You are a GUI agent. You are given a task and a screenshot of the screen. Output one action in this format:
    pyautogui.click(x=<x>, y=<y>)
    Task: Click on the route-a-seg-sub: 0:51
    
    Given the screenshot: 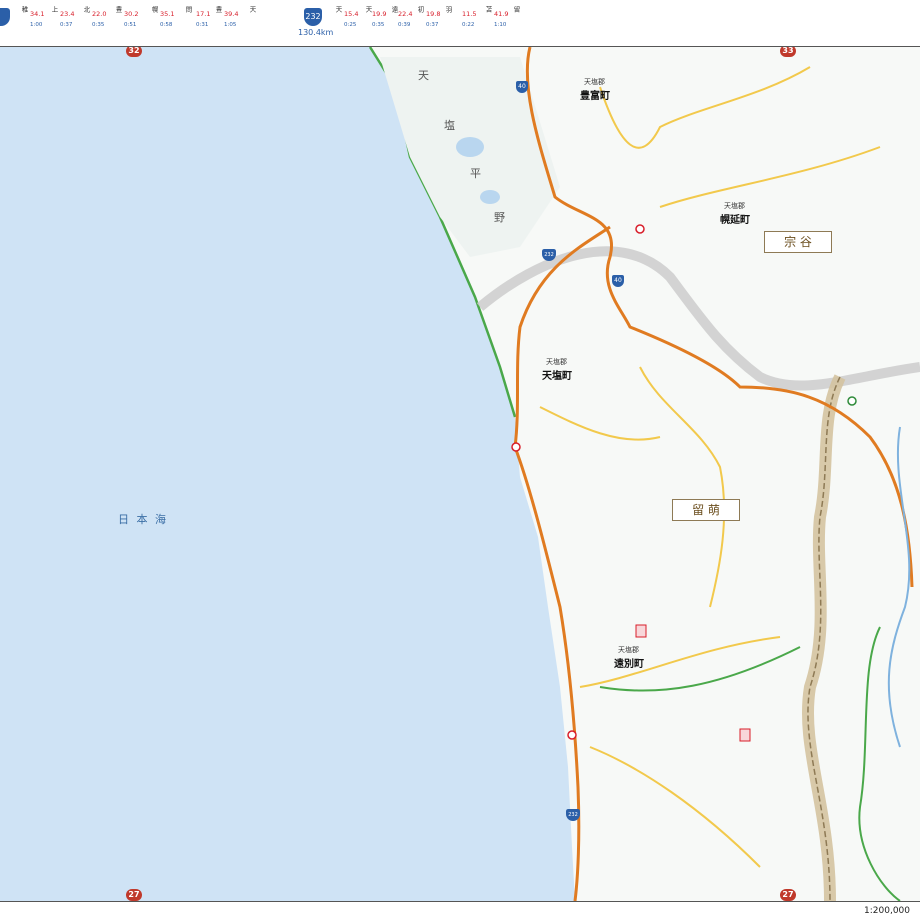 What is the action you would take?
    pyautogui.click(x=130, y=25)
    